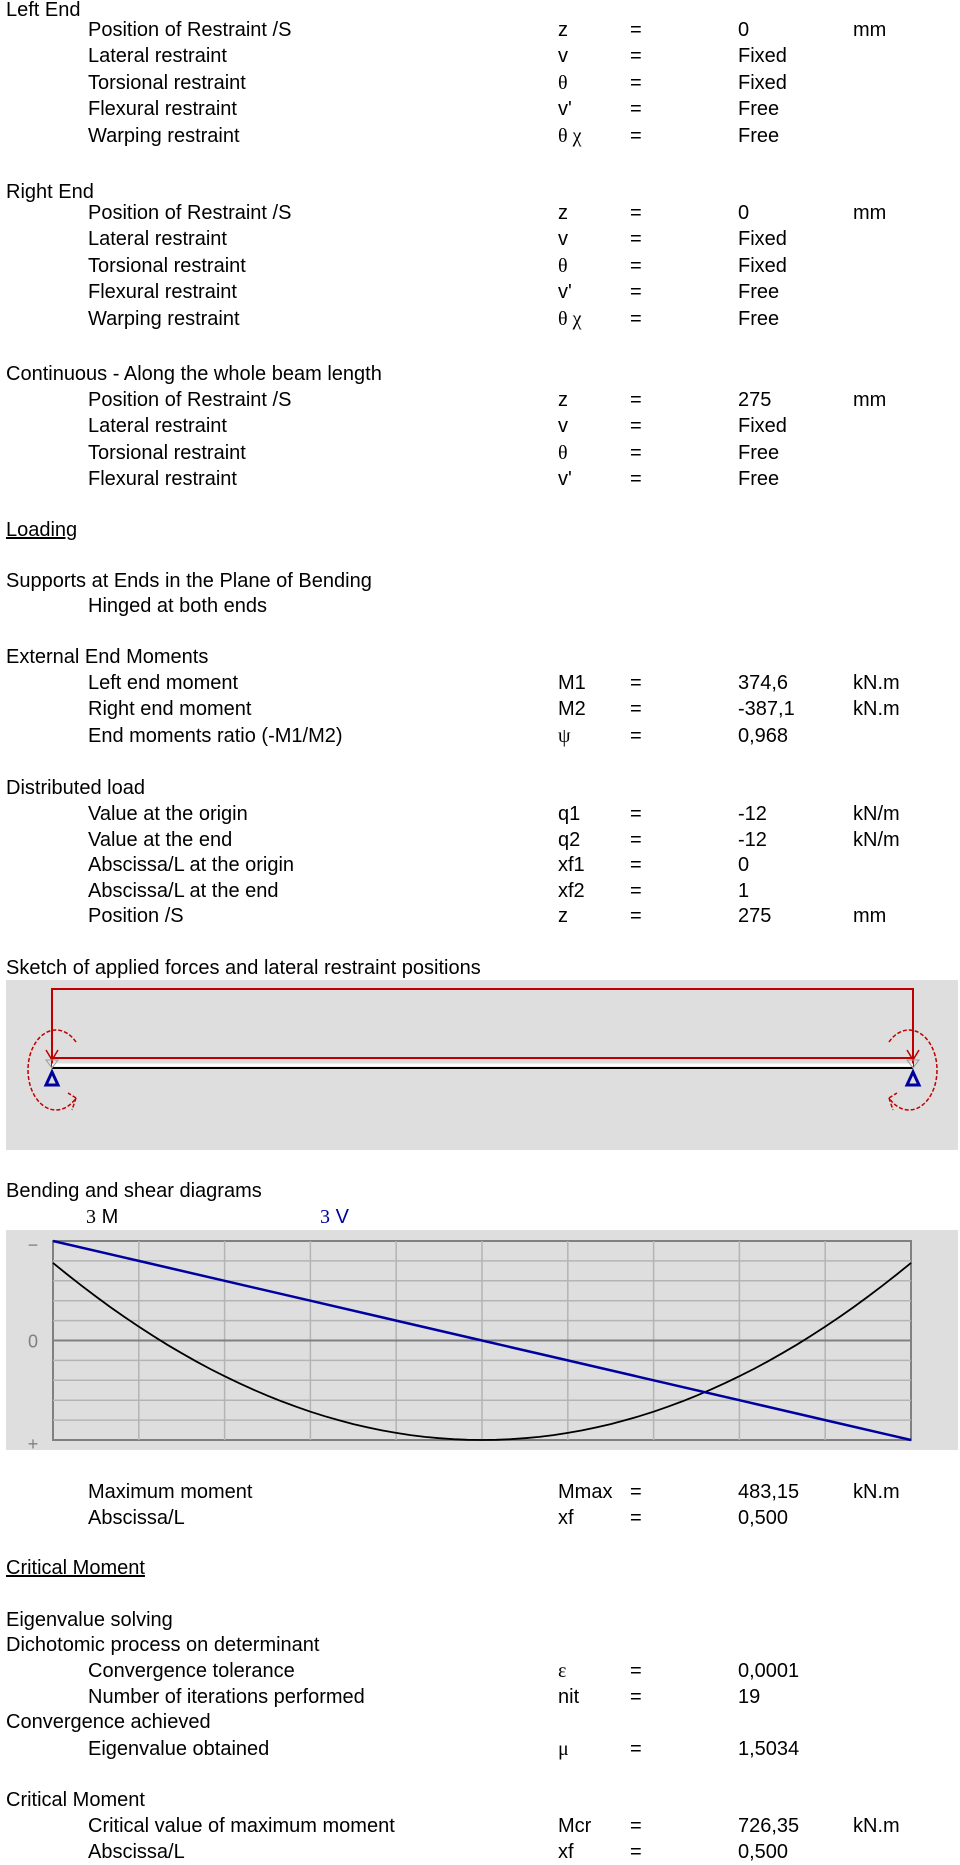 The image size is (960, 1865). What do you see at coordinates (762, 56) in the screenshot?
I see `row-value: Fixed` at bounding box center [762, 56].